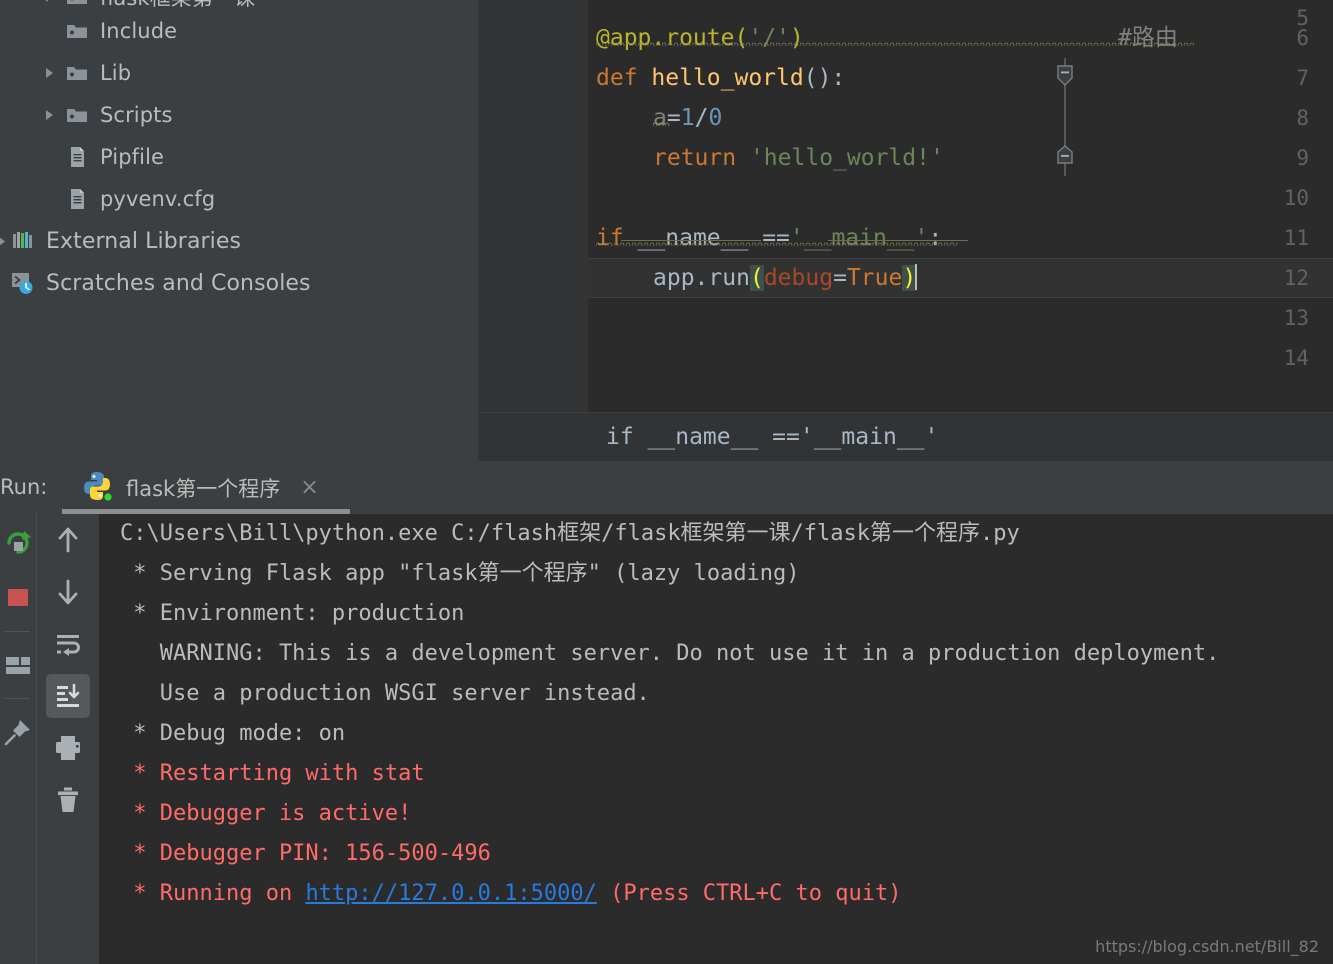 This screenshot has height=964, width=1333. What do you see at coordinates (17, 598) in the screenshot?
I see `stop-button` at bounding box center [17, 598].